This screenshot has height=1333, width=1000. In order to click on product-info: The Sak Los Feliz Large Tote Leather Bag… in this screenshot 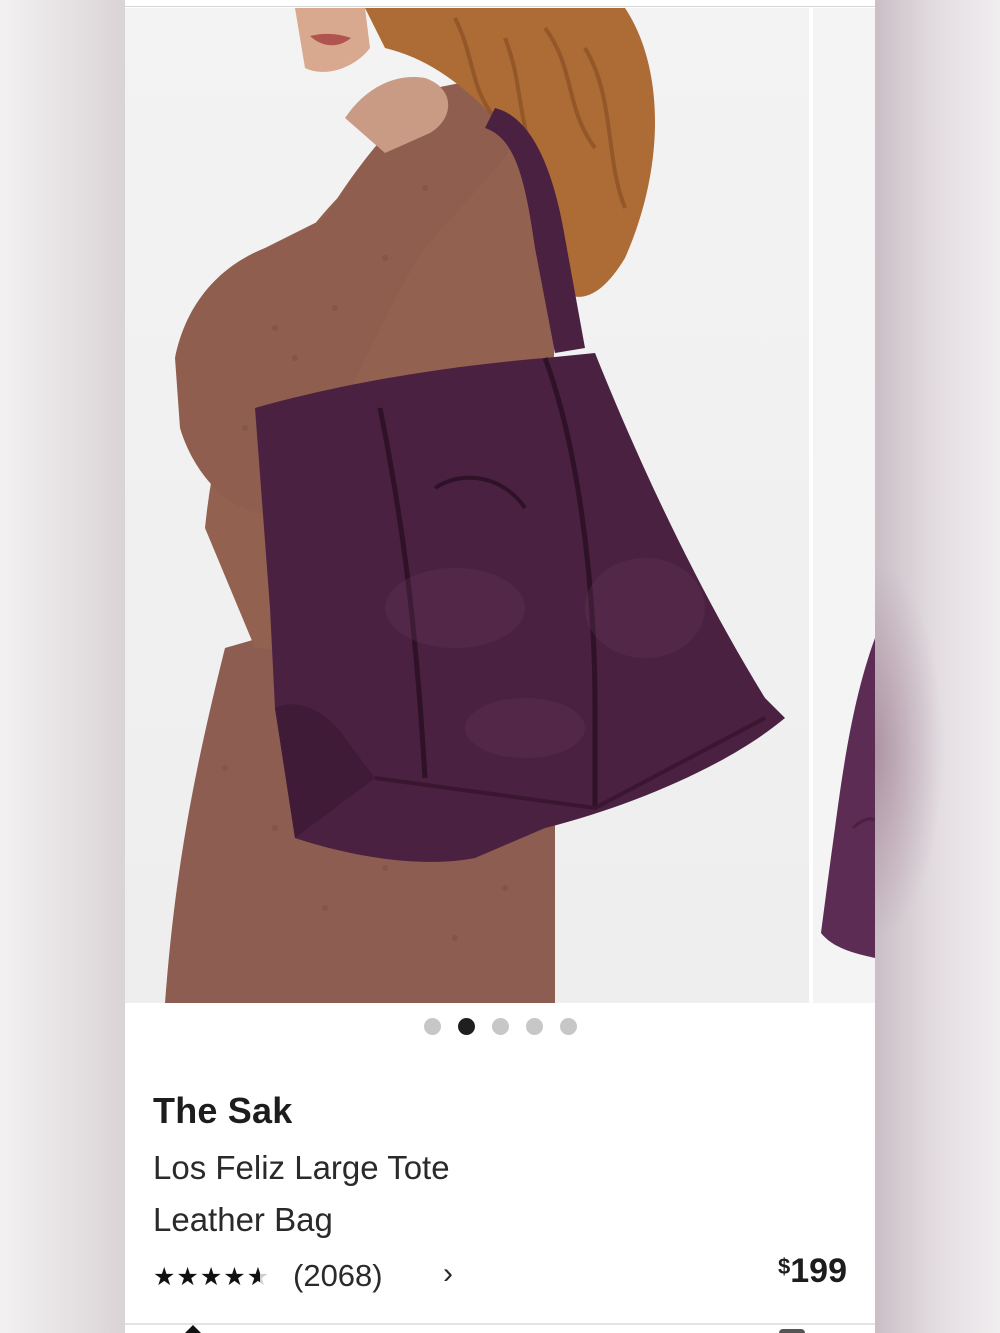, I will do `click(500, 1194)`.